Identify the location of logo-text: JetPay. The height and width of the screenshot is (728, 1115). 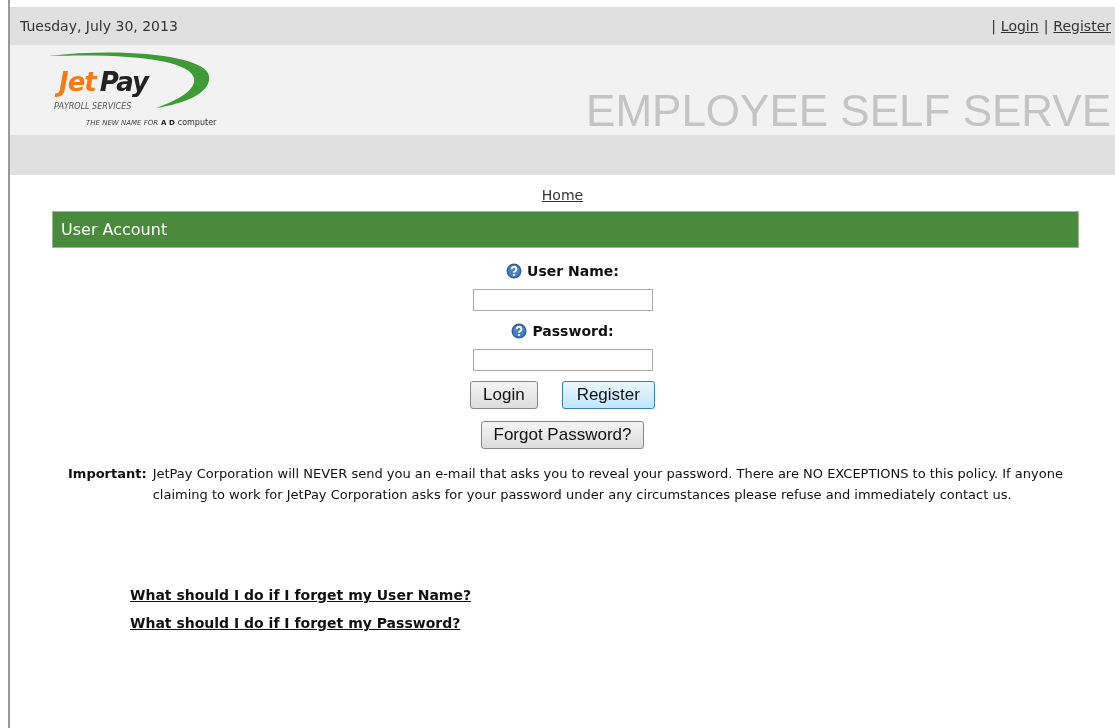
(104, 82).